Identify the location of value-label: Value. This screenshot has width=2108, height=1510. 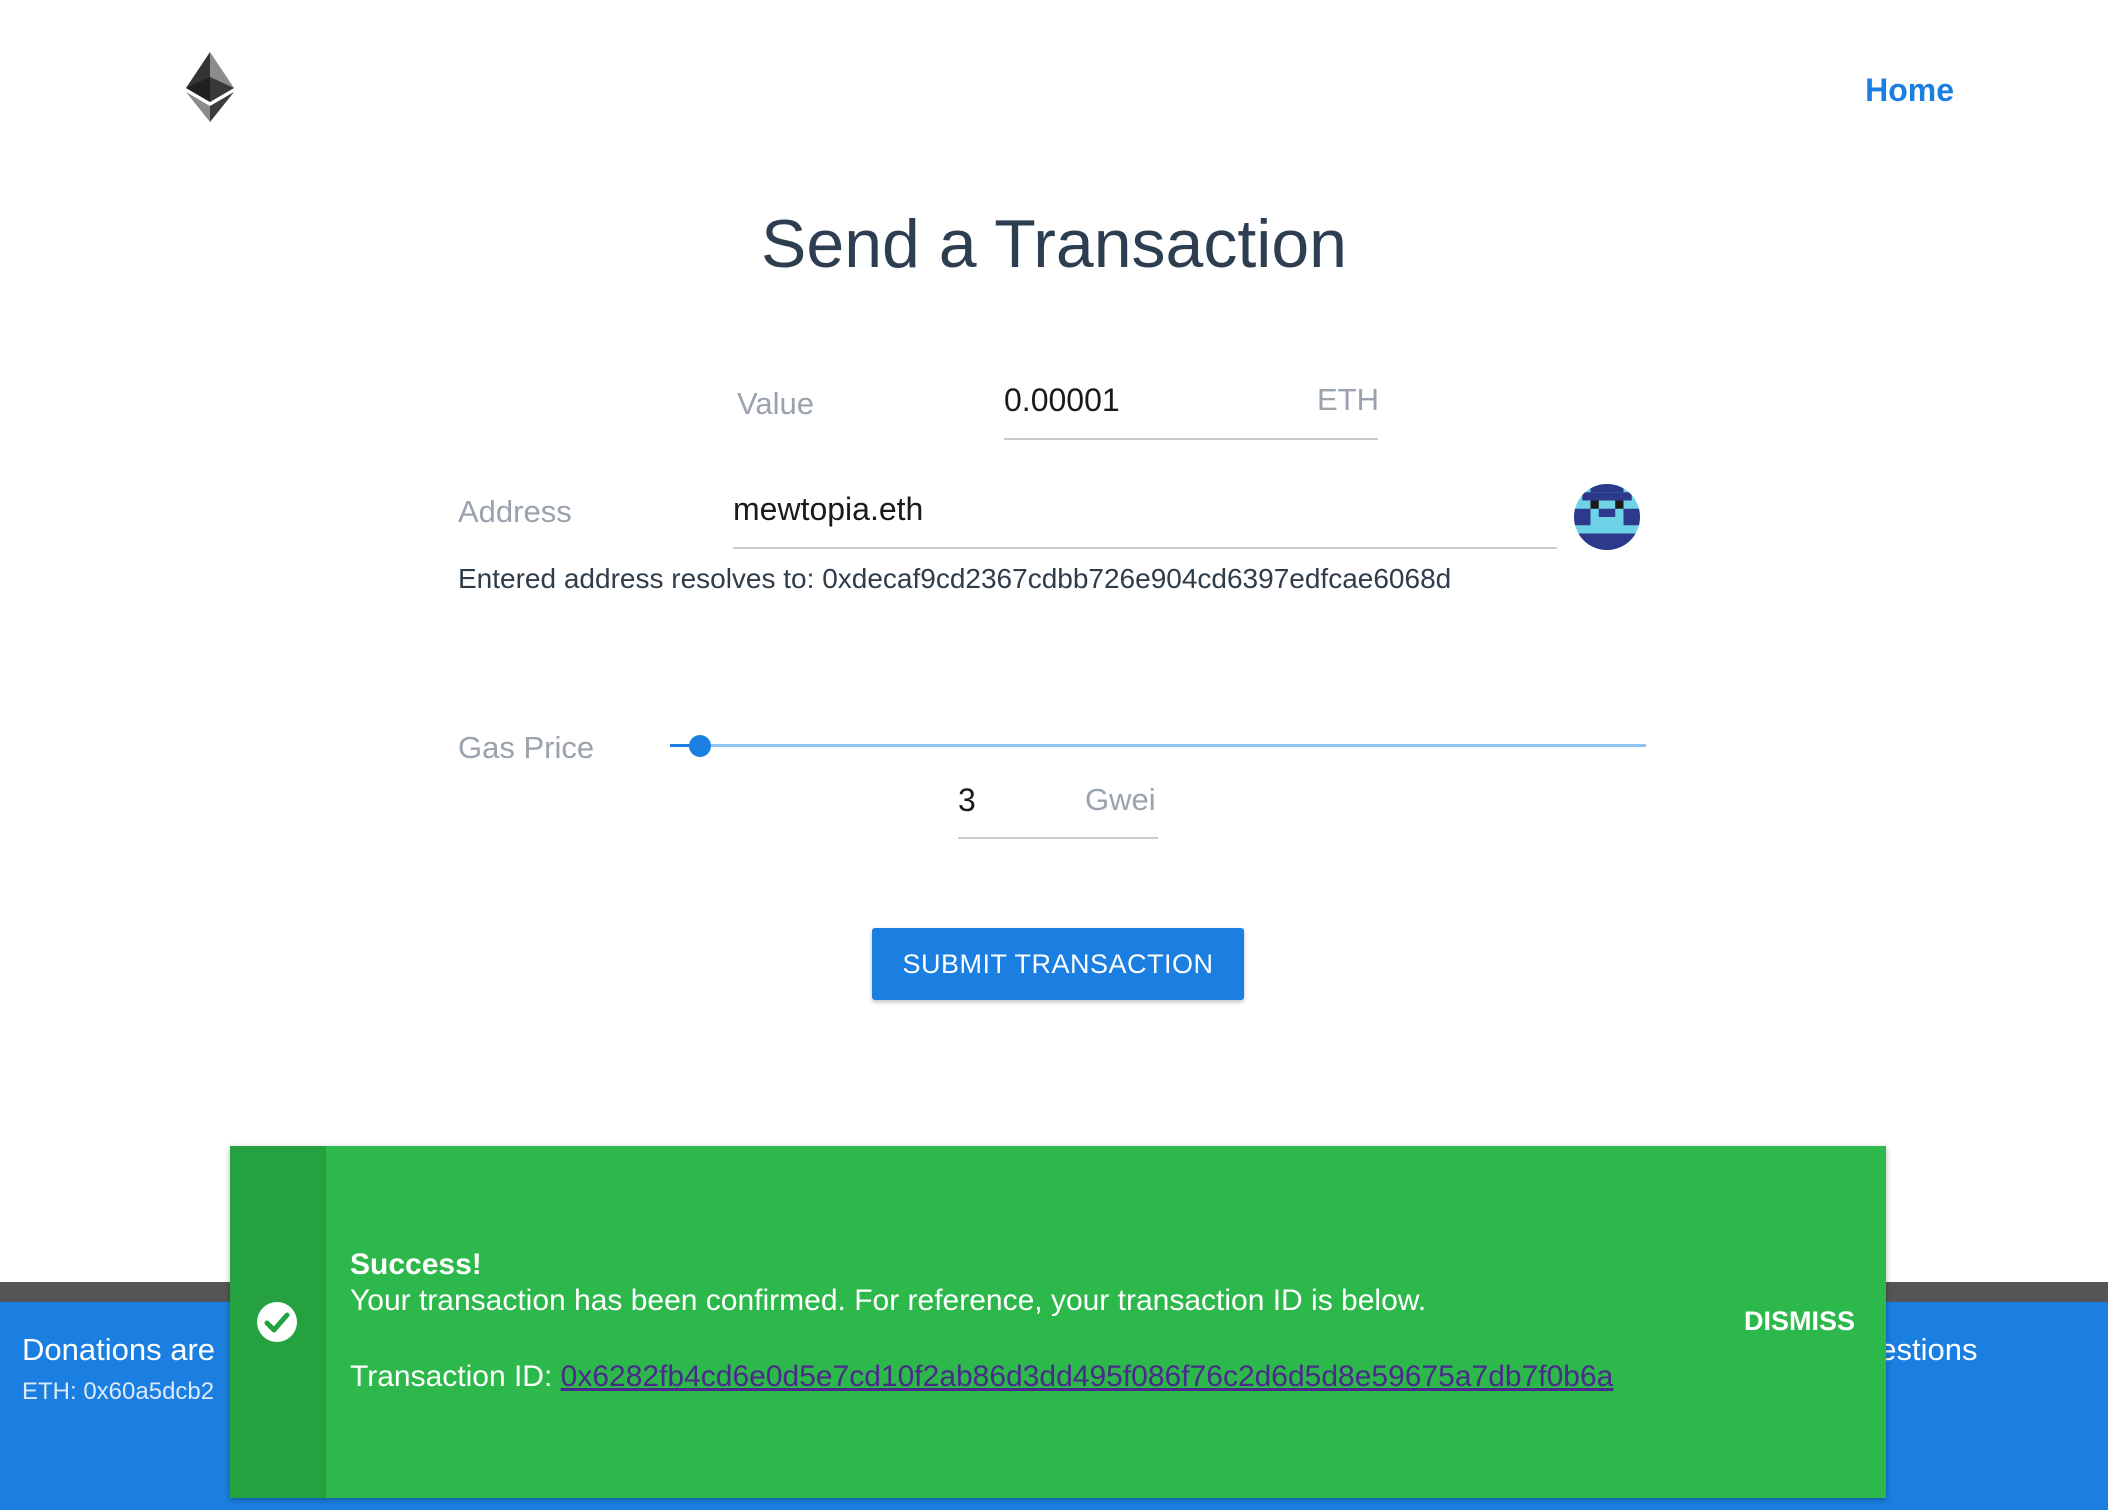
(775, 403).